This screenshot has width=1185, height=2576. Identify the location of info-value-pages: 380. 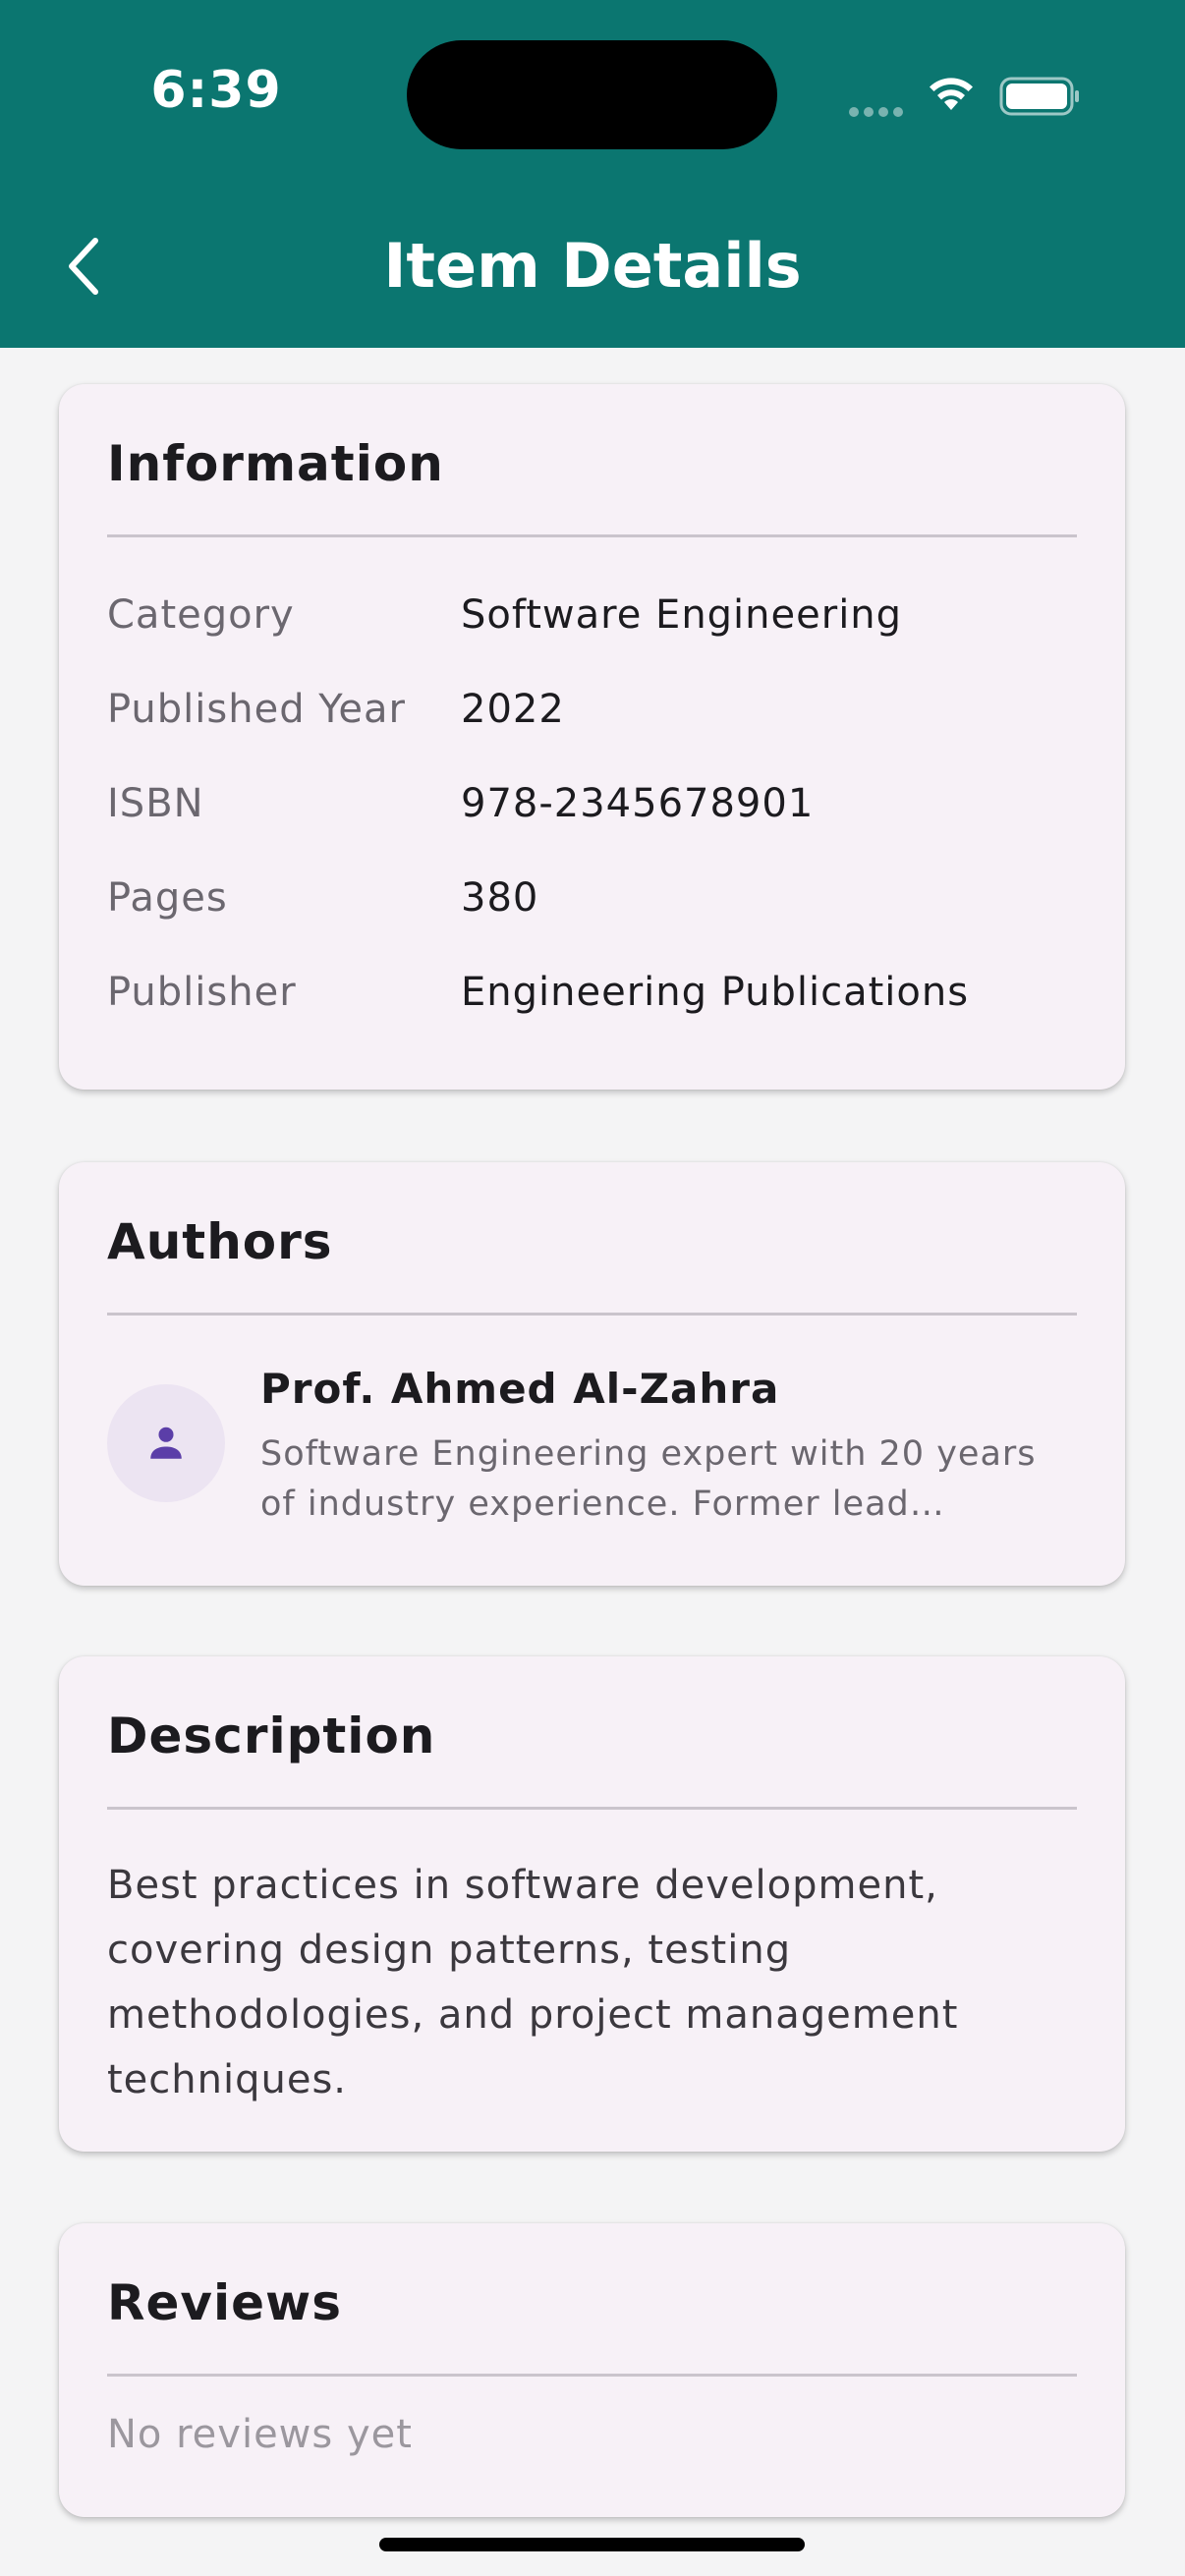
(500, 898).